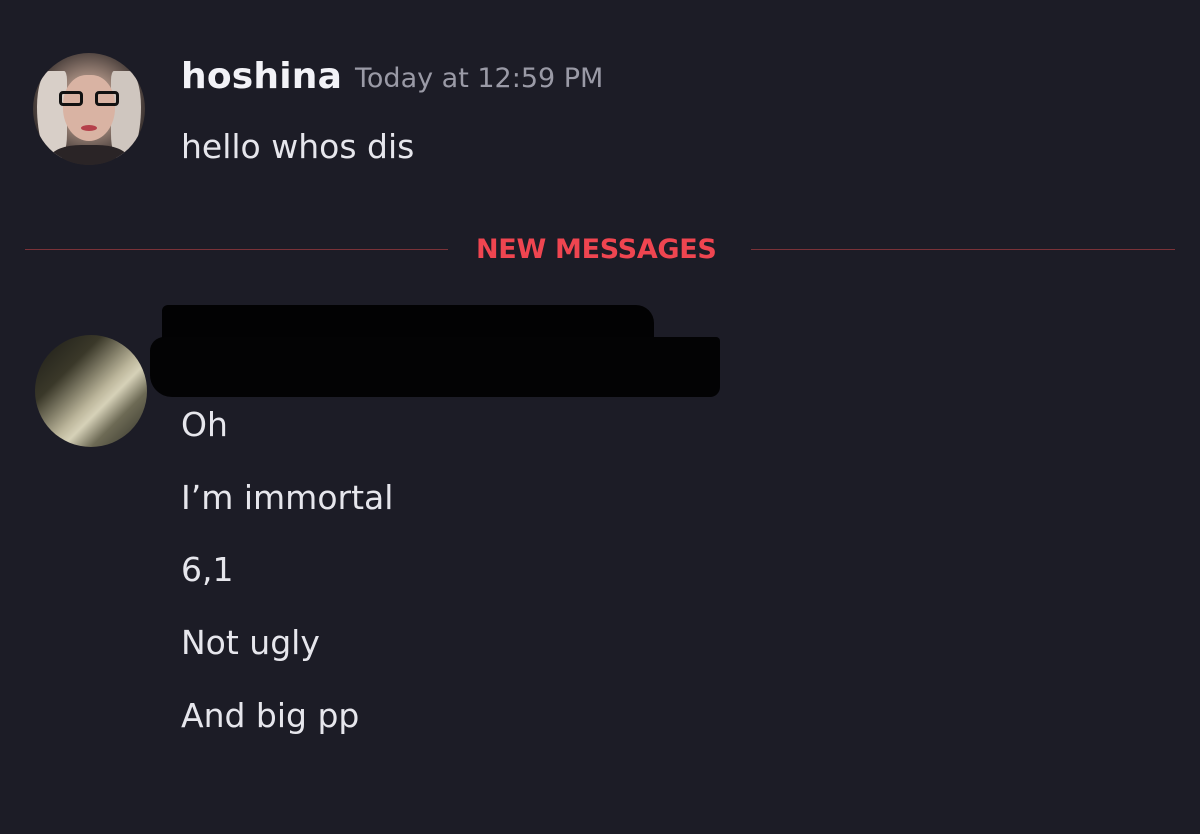 The image size is (1200, 834). Describe the element at coordinates (596, 249) in the screenshot. I see `new-messages-label: NEW MESSAGES` at that location.